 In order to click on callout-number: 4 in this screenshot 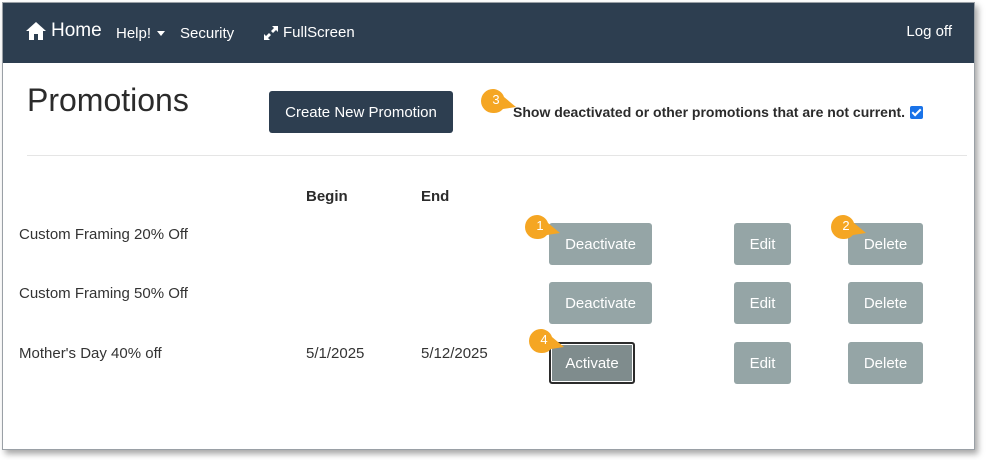, I will do `click(544, 339)`.